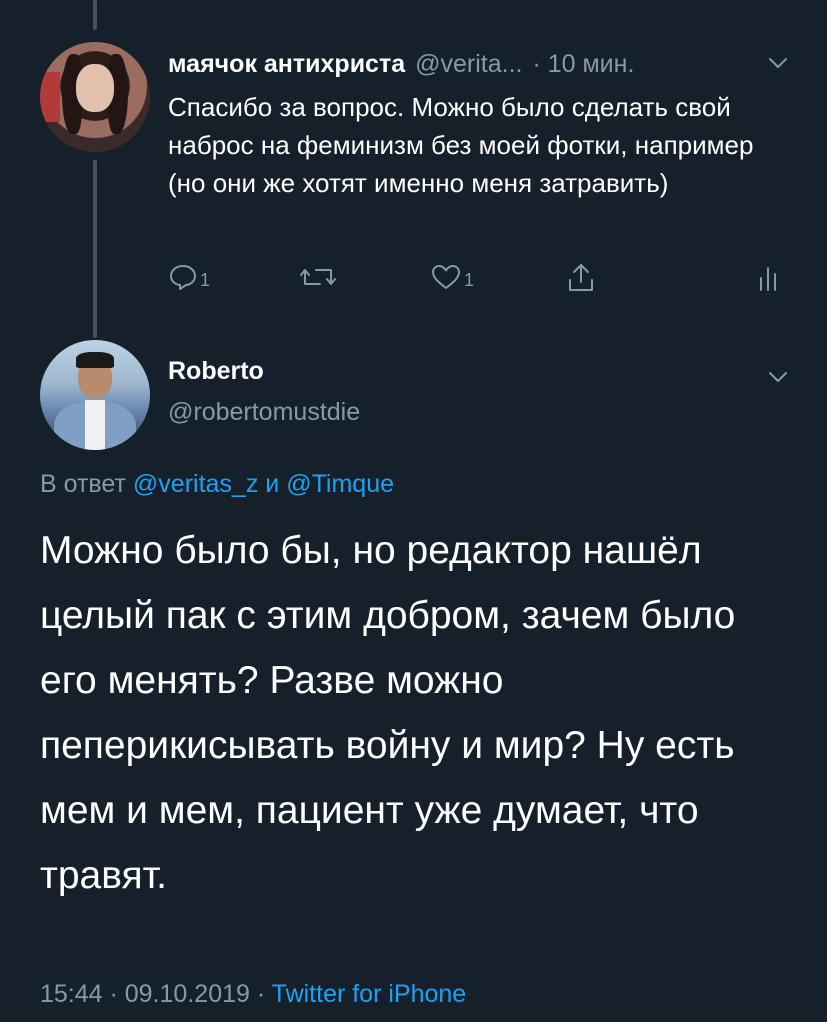  What do you see at coordinates (50, 97) in the screenshot?
I see `avatar-background` at bounding box center [50, 97].